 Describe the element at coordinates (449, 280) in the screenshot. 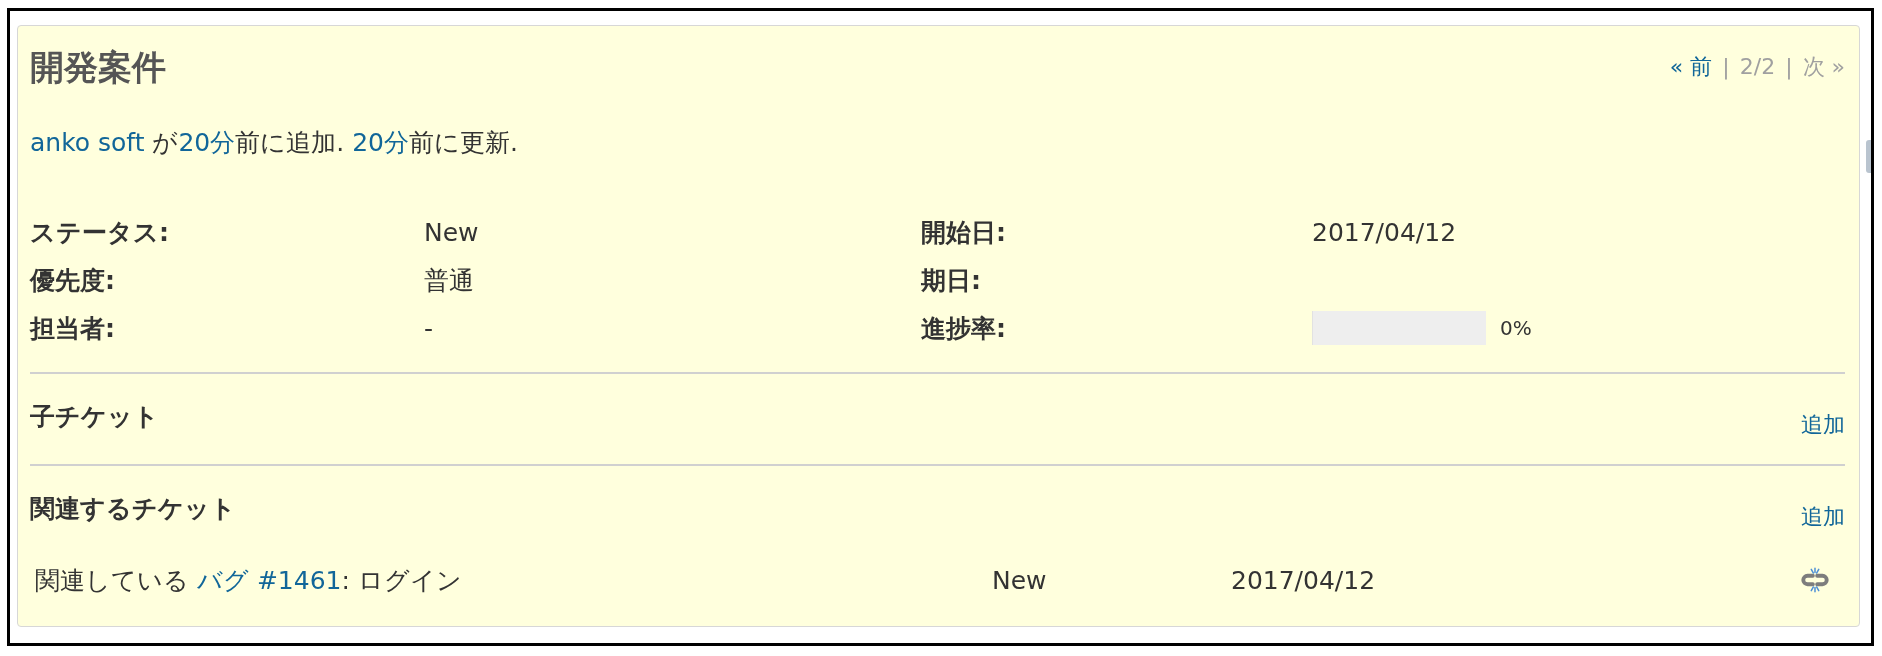

I see `attribute-value: 普通` at that location.